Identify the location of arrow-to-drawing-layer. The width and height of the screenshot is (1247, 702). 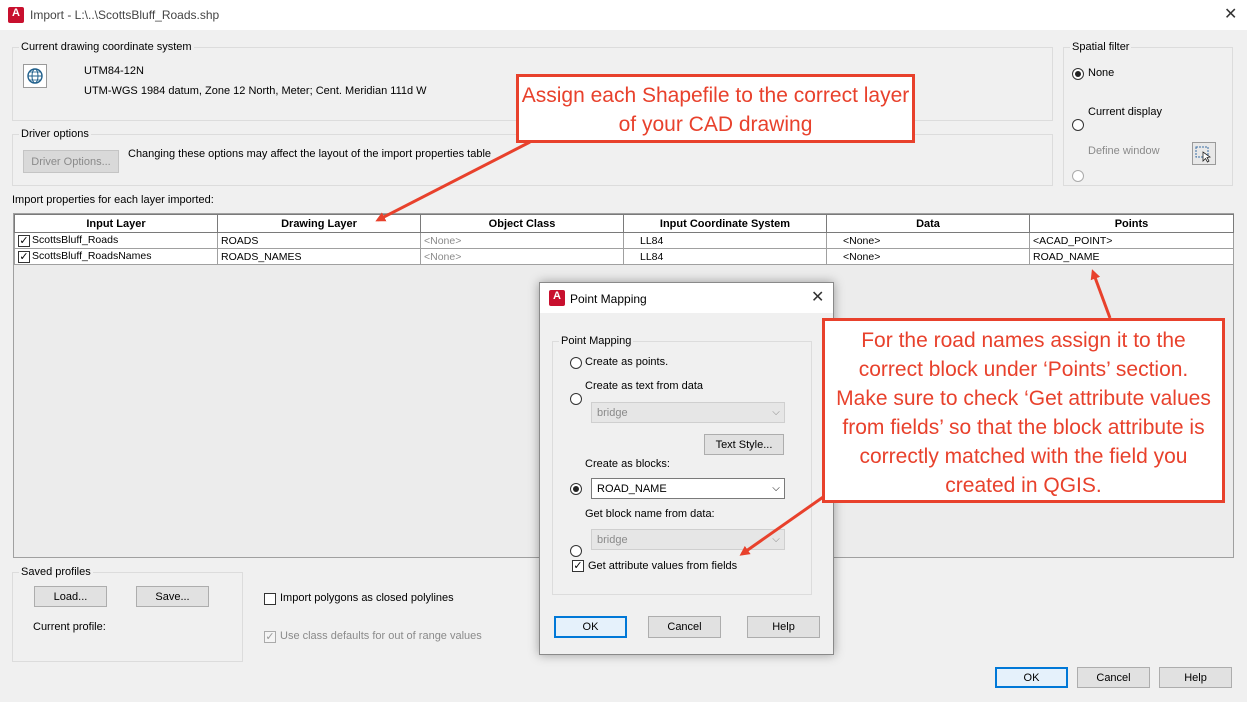
(453, 181).